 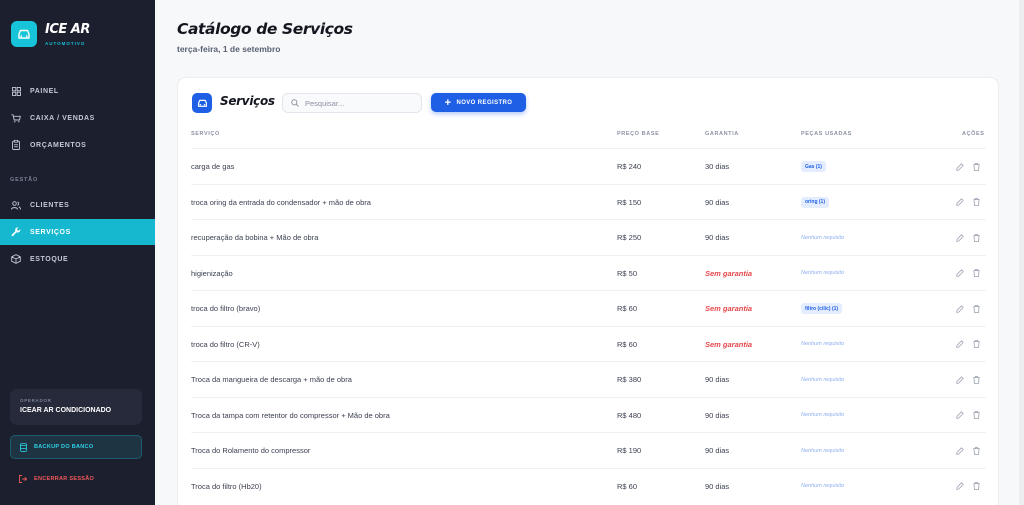 I want to click on logout-icon, so click(x=23, y=479).